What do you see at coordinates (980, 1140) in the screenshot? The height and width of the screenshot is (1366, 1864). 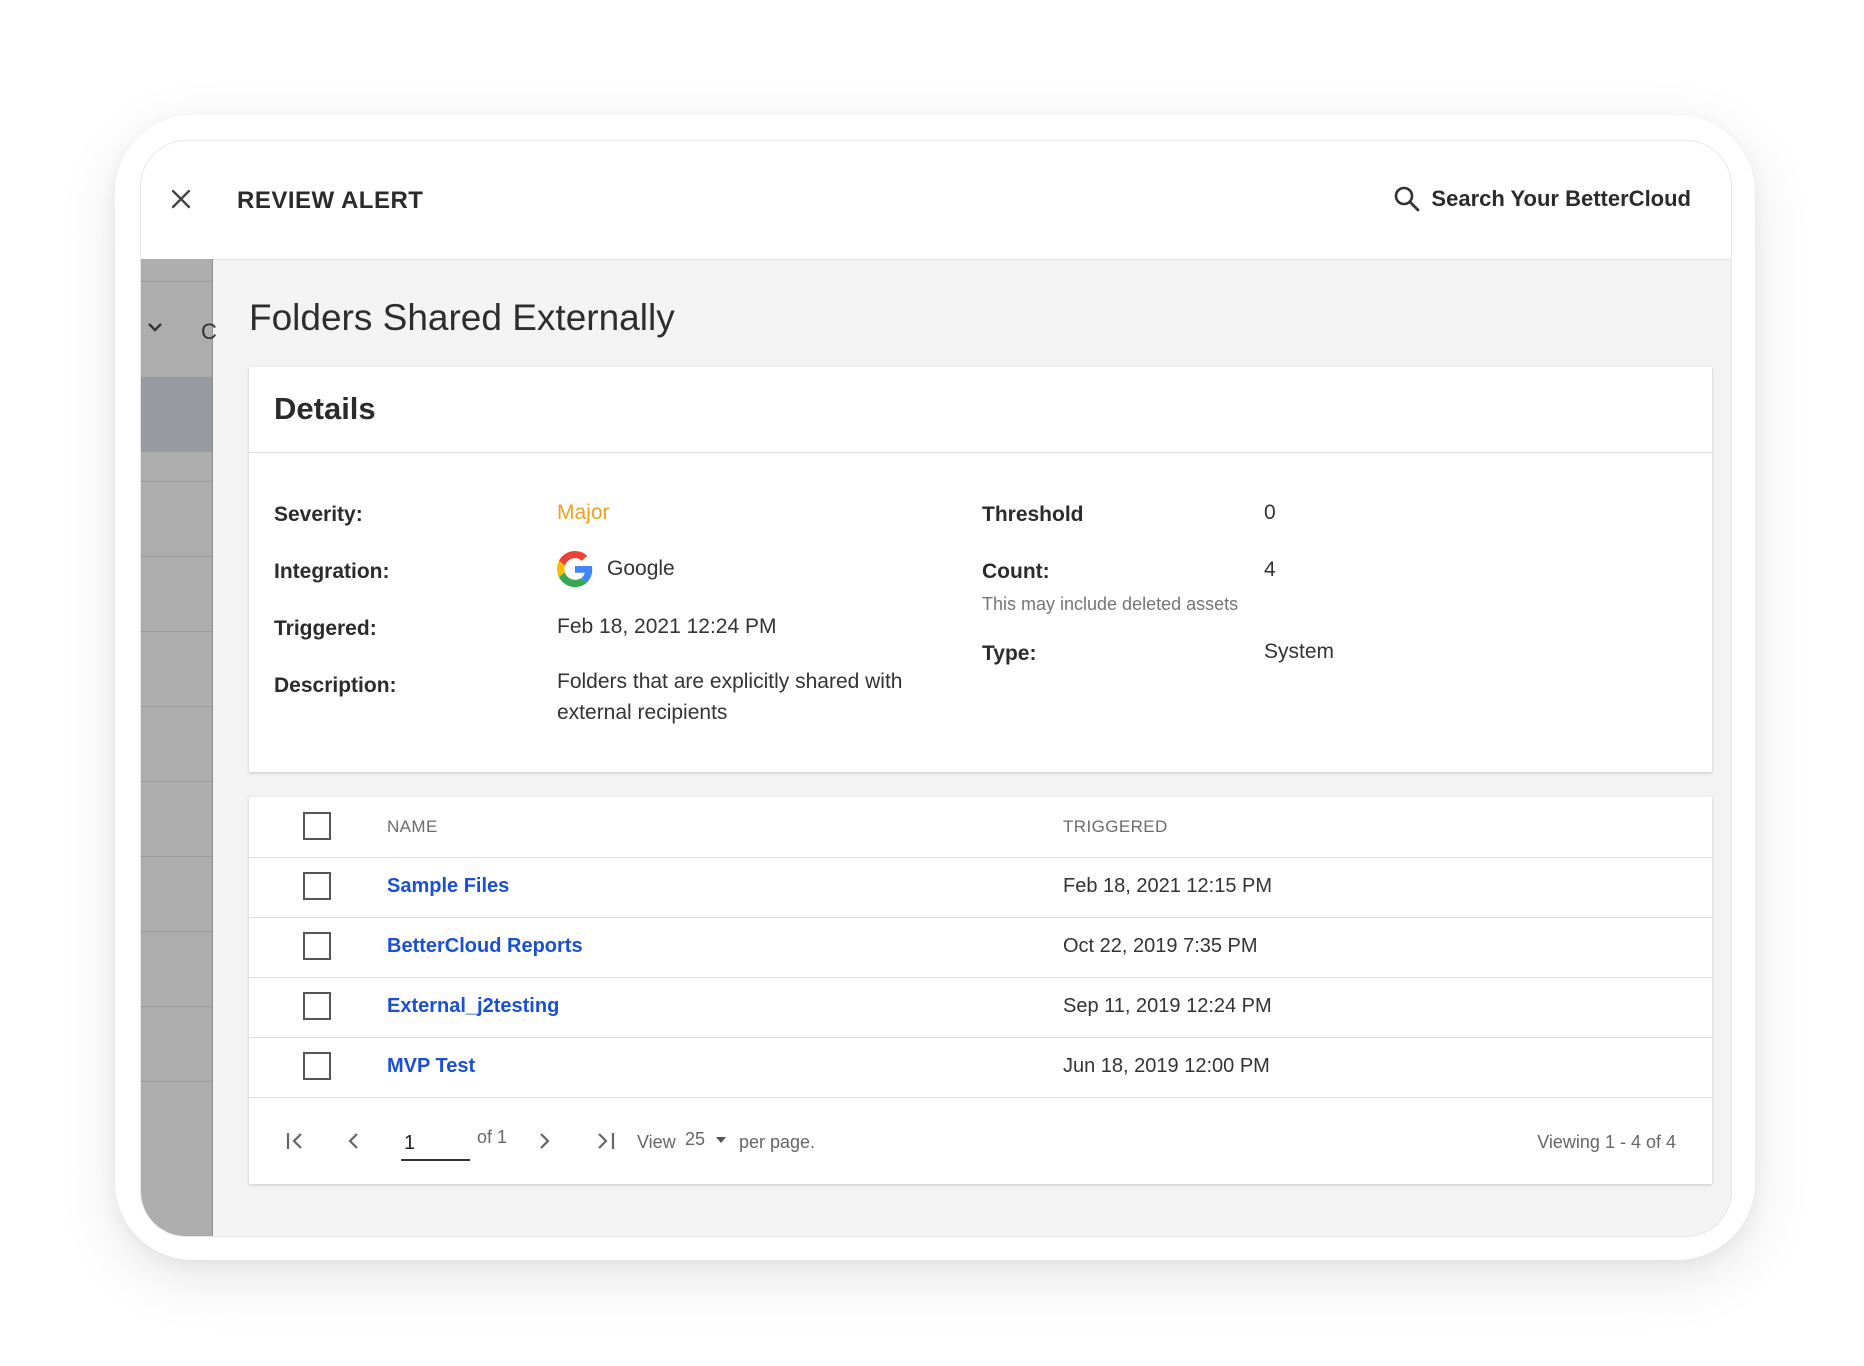 I see `pagination-bar: of 1 View 25` at bounding box center [980, 1140].